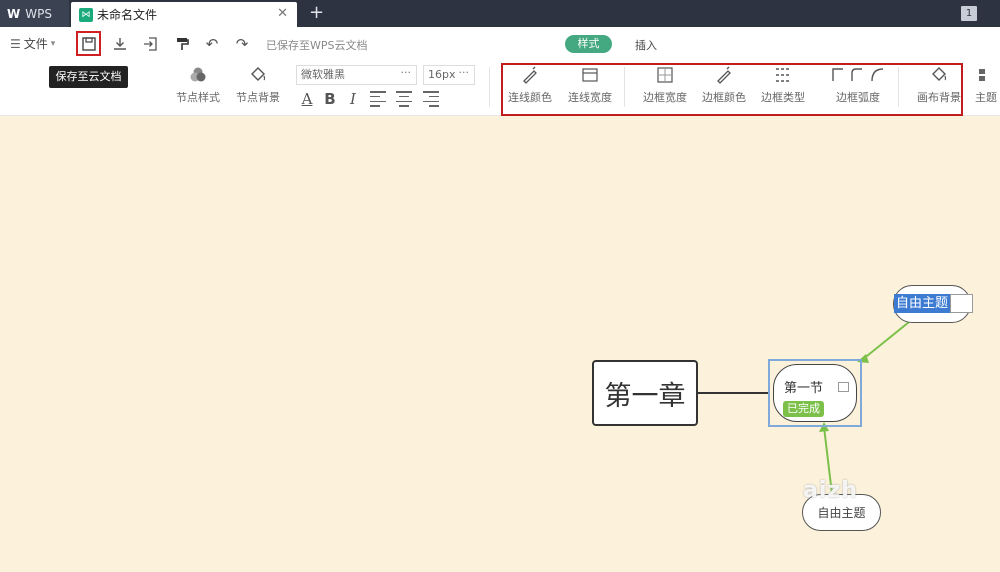 Image resolution: width=1000 pixels, height=572 pixels. I want to click on free-topic-node-editing: 自由主题, so click(933, 304).